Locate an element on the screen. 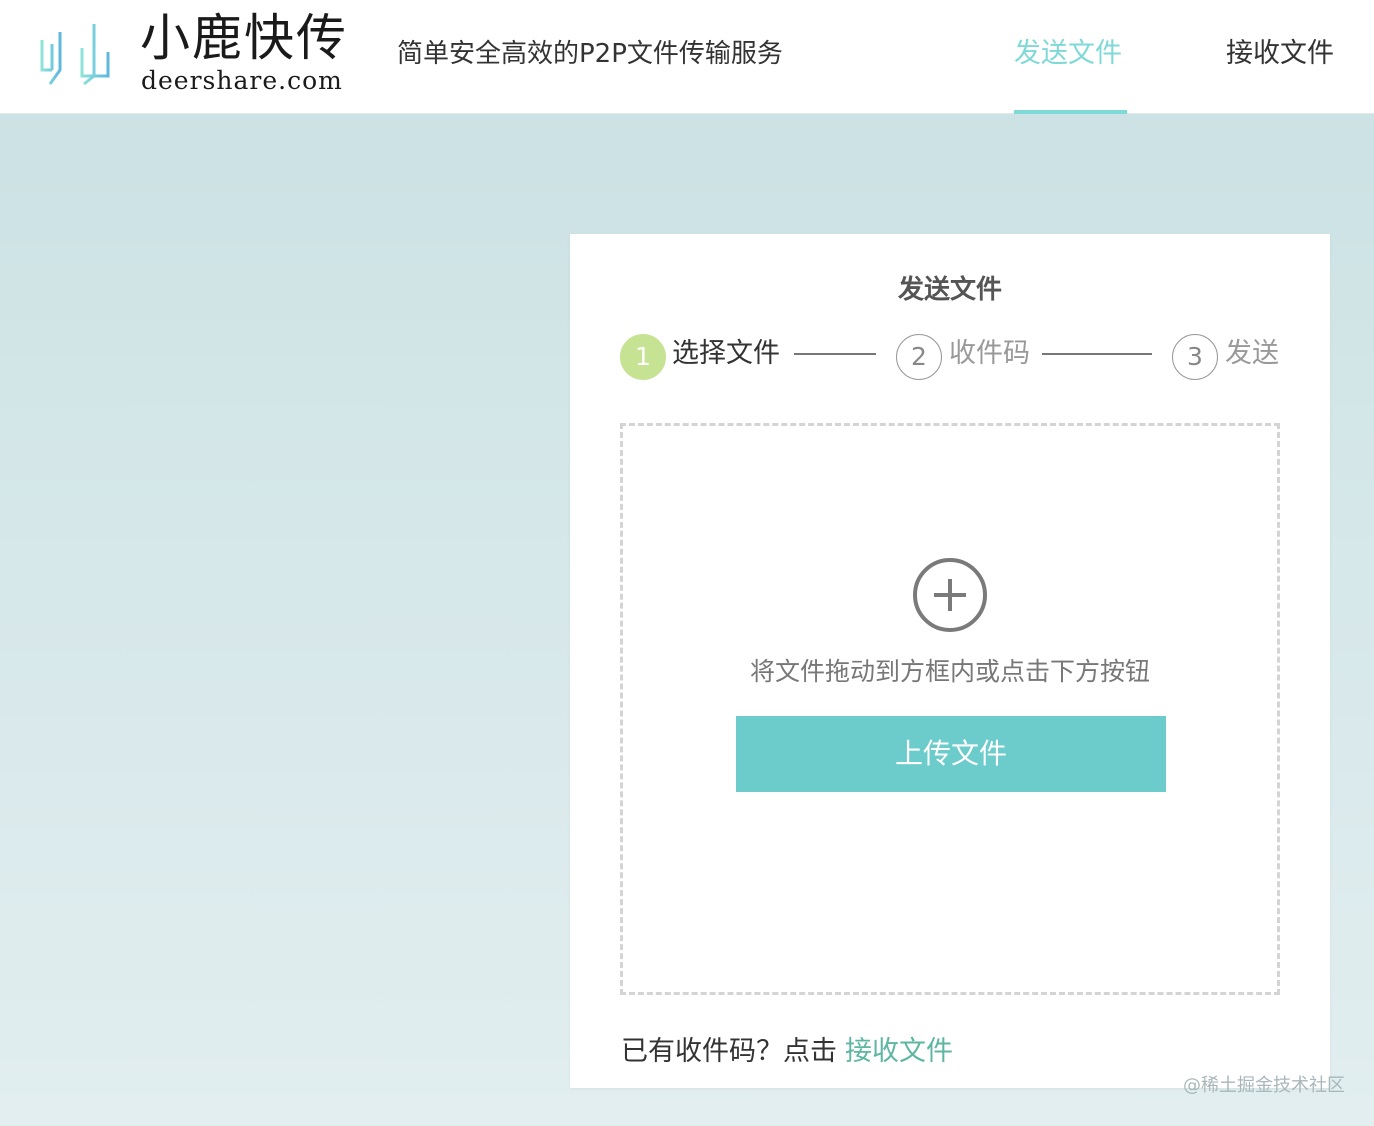 The height and width of the screenshot is (1126, 1374). step-2-circle: 2 is located at coordinates (919, 357).